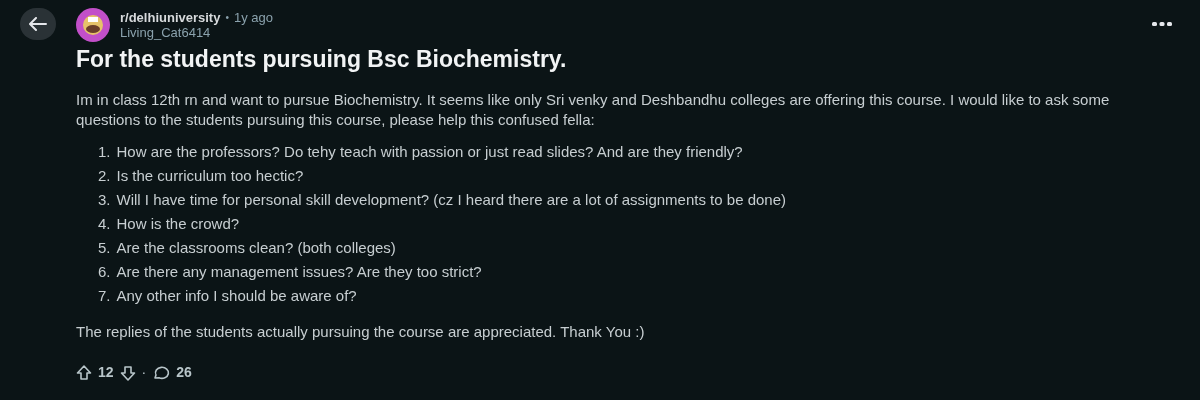  I want to click on question-text: Will I have time for personal skill development? (cz I heard there are a lot of assignments to be done), so click(451, 200).